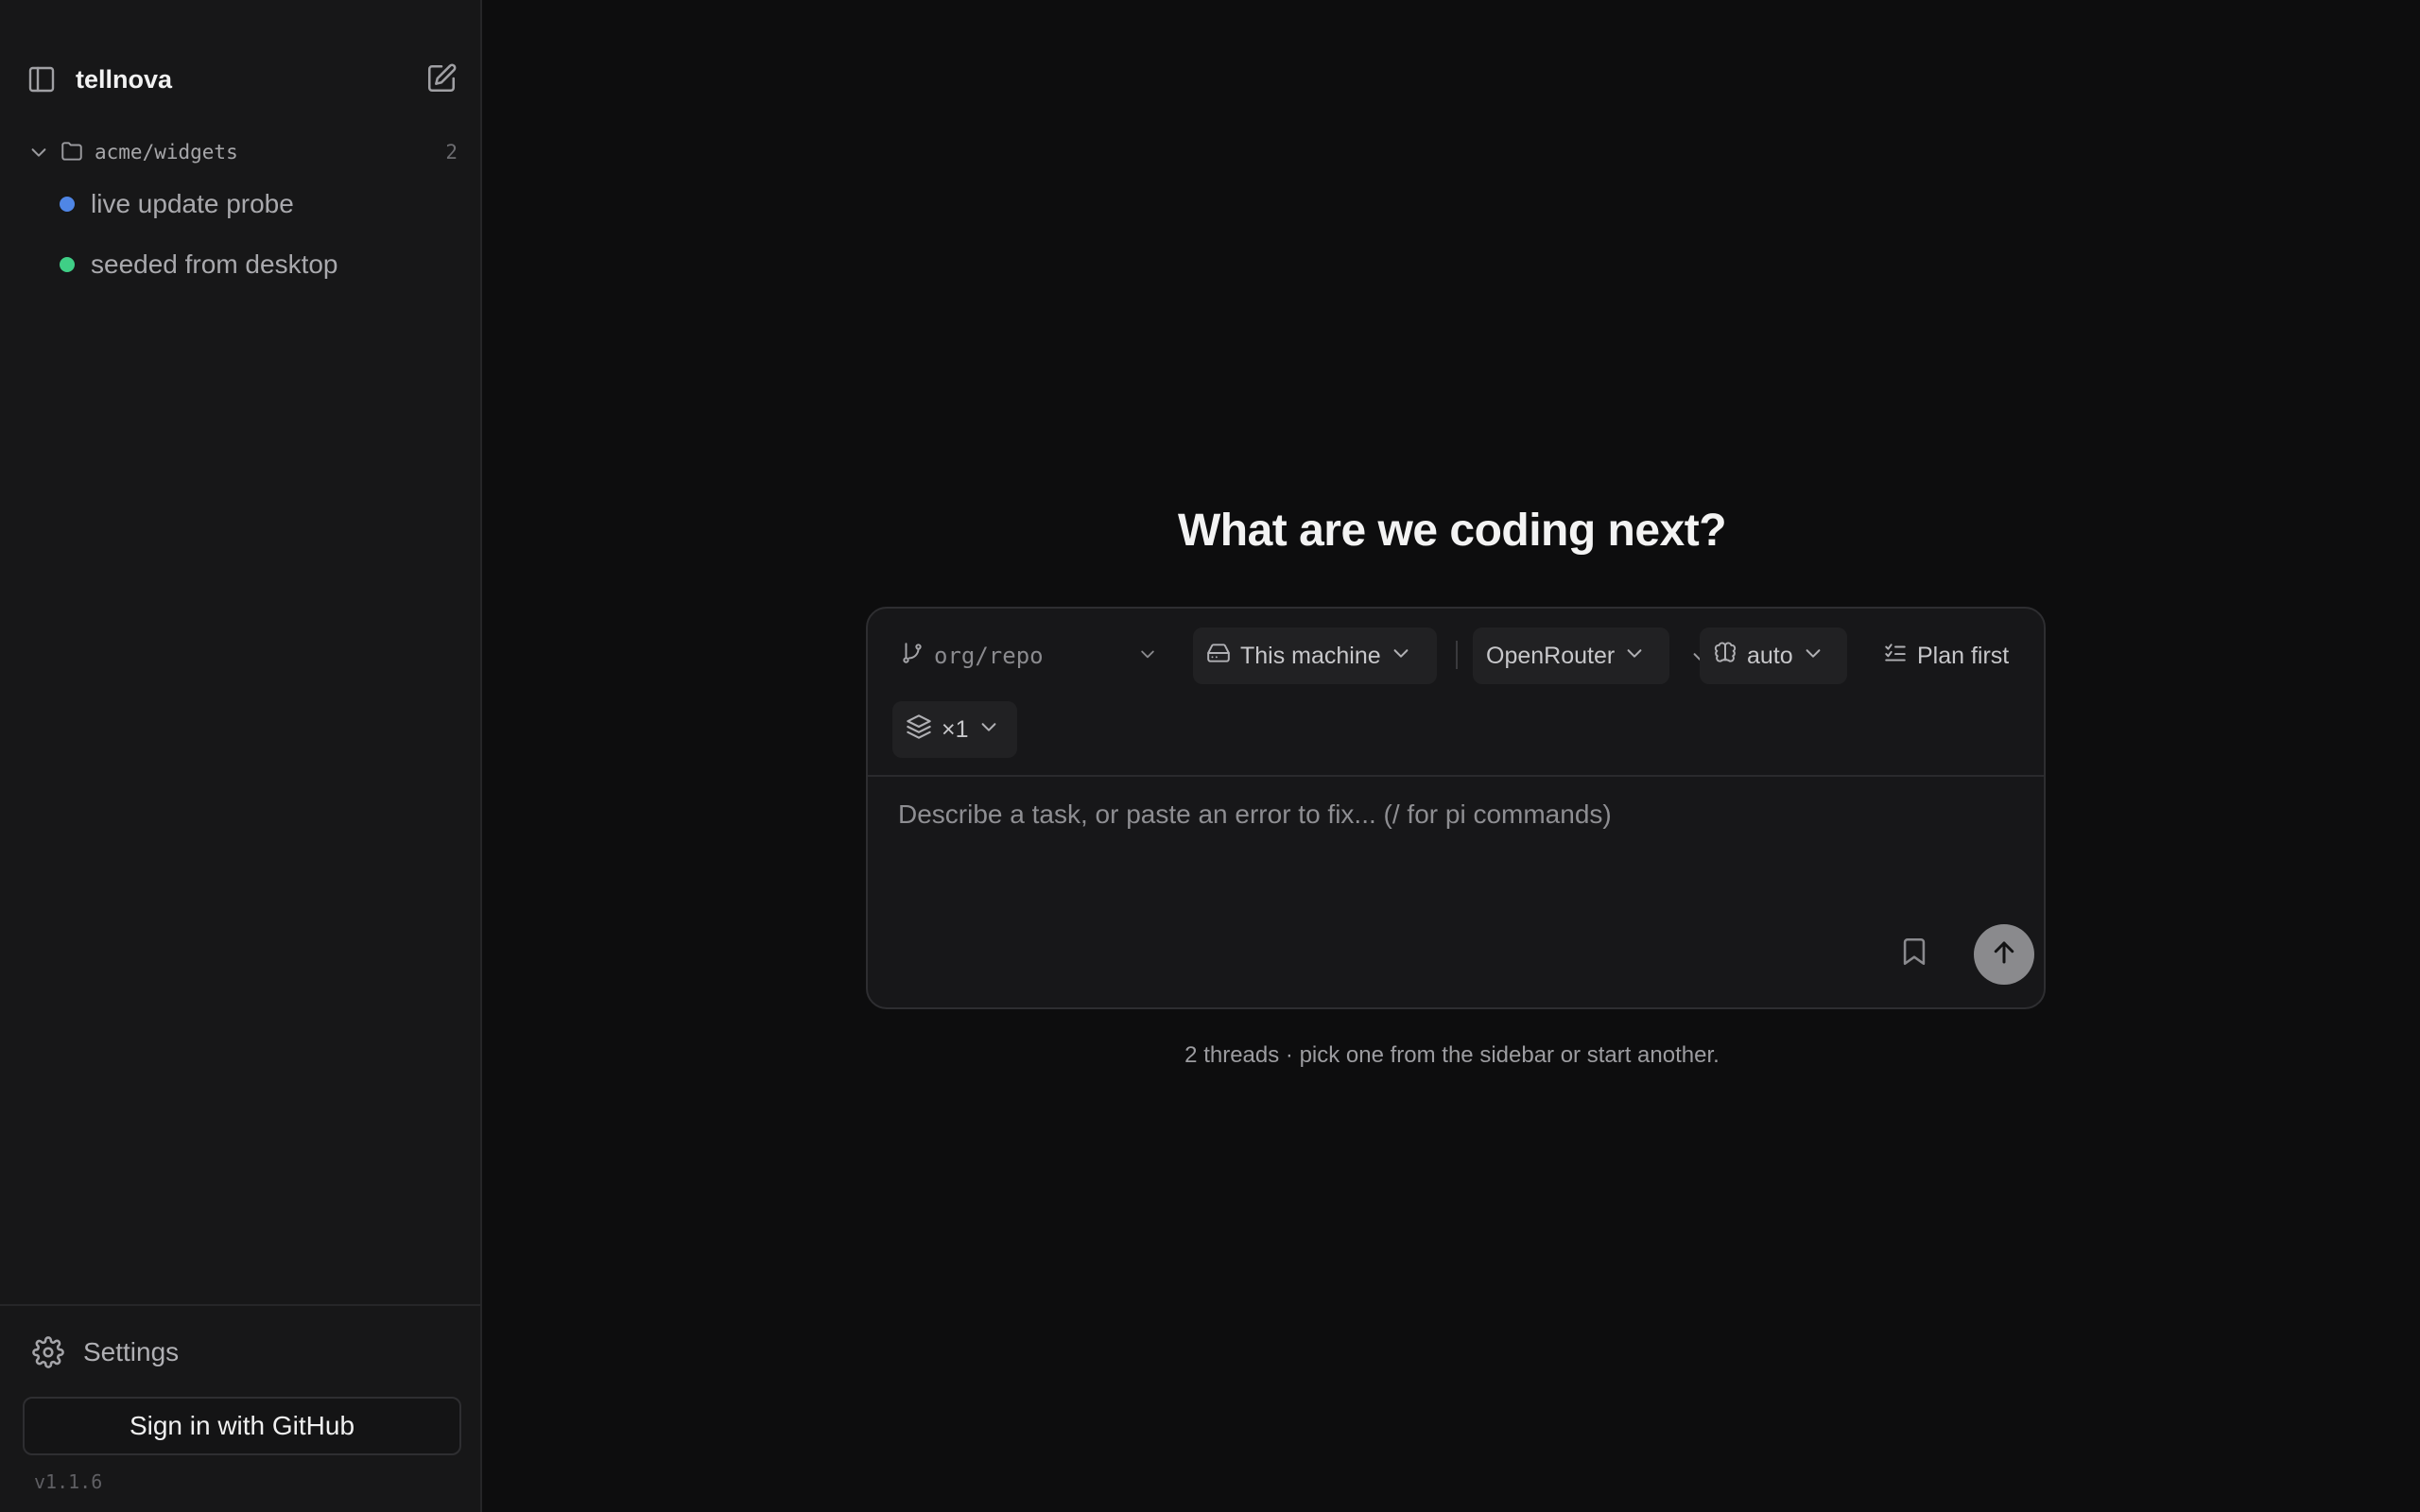 This screenshot has width=2420, height=1512. What do you see at coordinates (441, 78) in the screenshot?
I see `compose-icon` at bounding box center [441, 78].